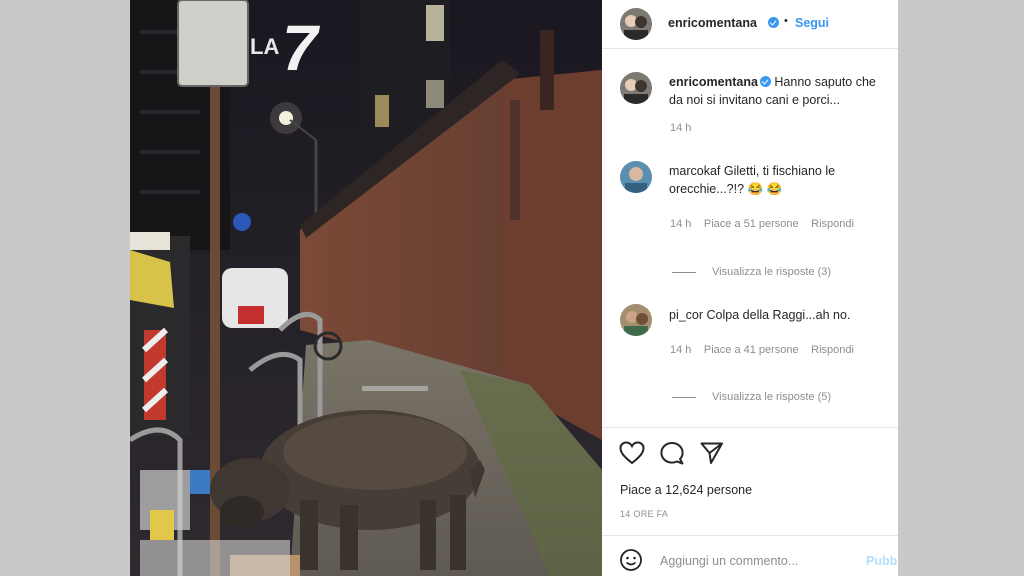 The height and width of the screenshot is (576, 1024). I want to click on author-username: enricomentana, so click(712, 23).